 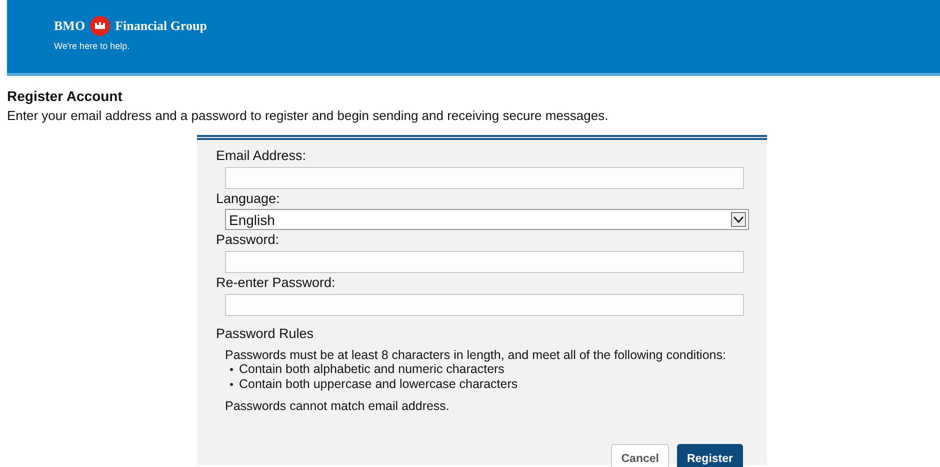 What do you see at coordinates (487, 219) in the screenshot?
I see `language-select: English` at bounding box center [487, 219].